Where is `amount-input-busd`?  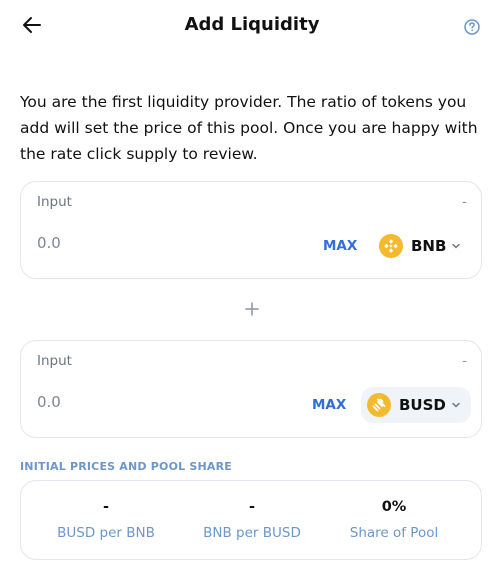
amount-input-busd is located at coordinates (137, 402).